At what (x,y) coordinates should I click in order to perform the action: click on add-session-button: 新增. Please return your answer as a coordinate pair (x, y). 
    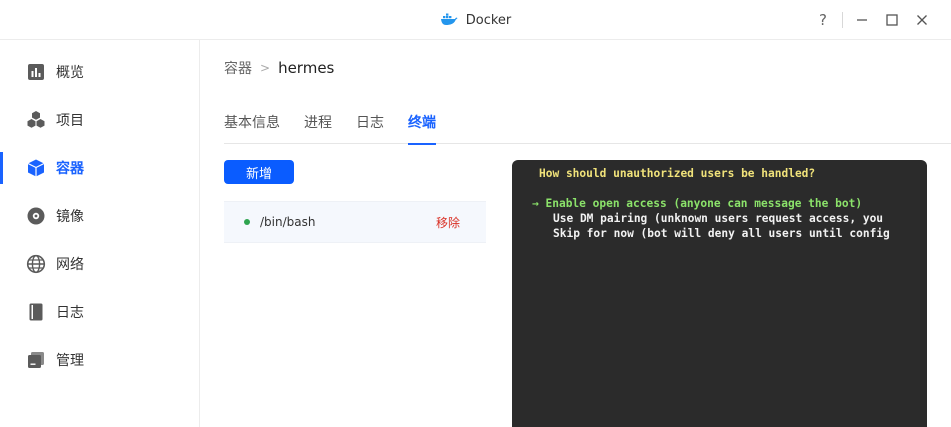
    Looking at the image, I should click on (259, 172).